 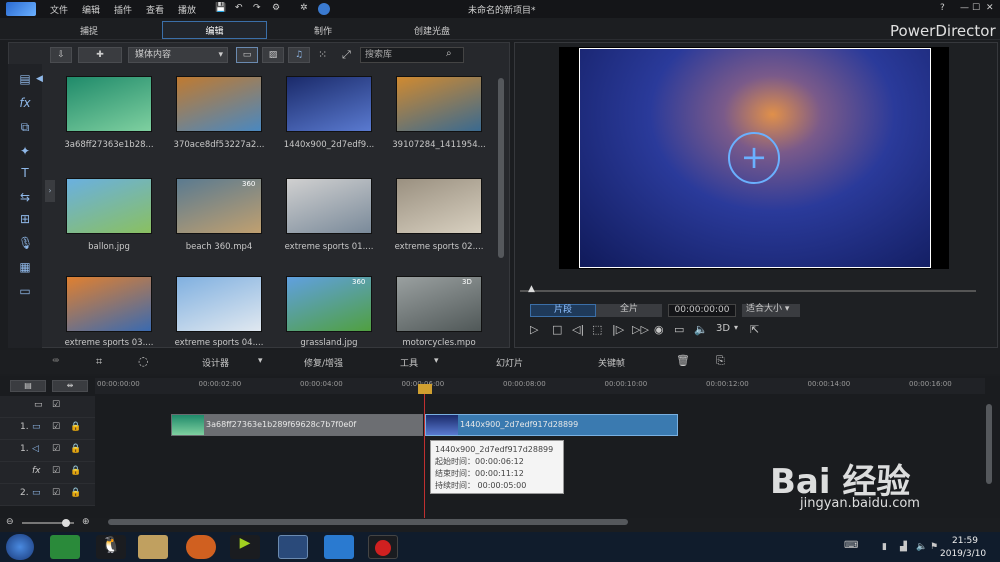 I want to click on folder-icon, so click(x=153, y=547).